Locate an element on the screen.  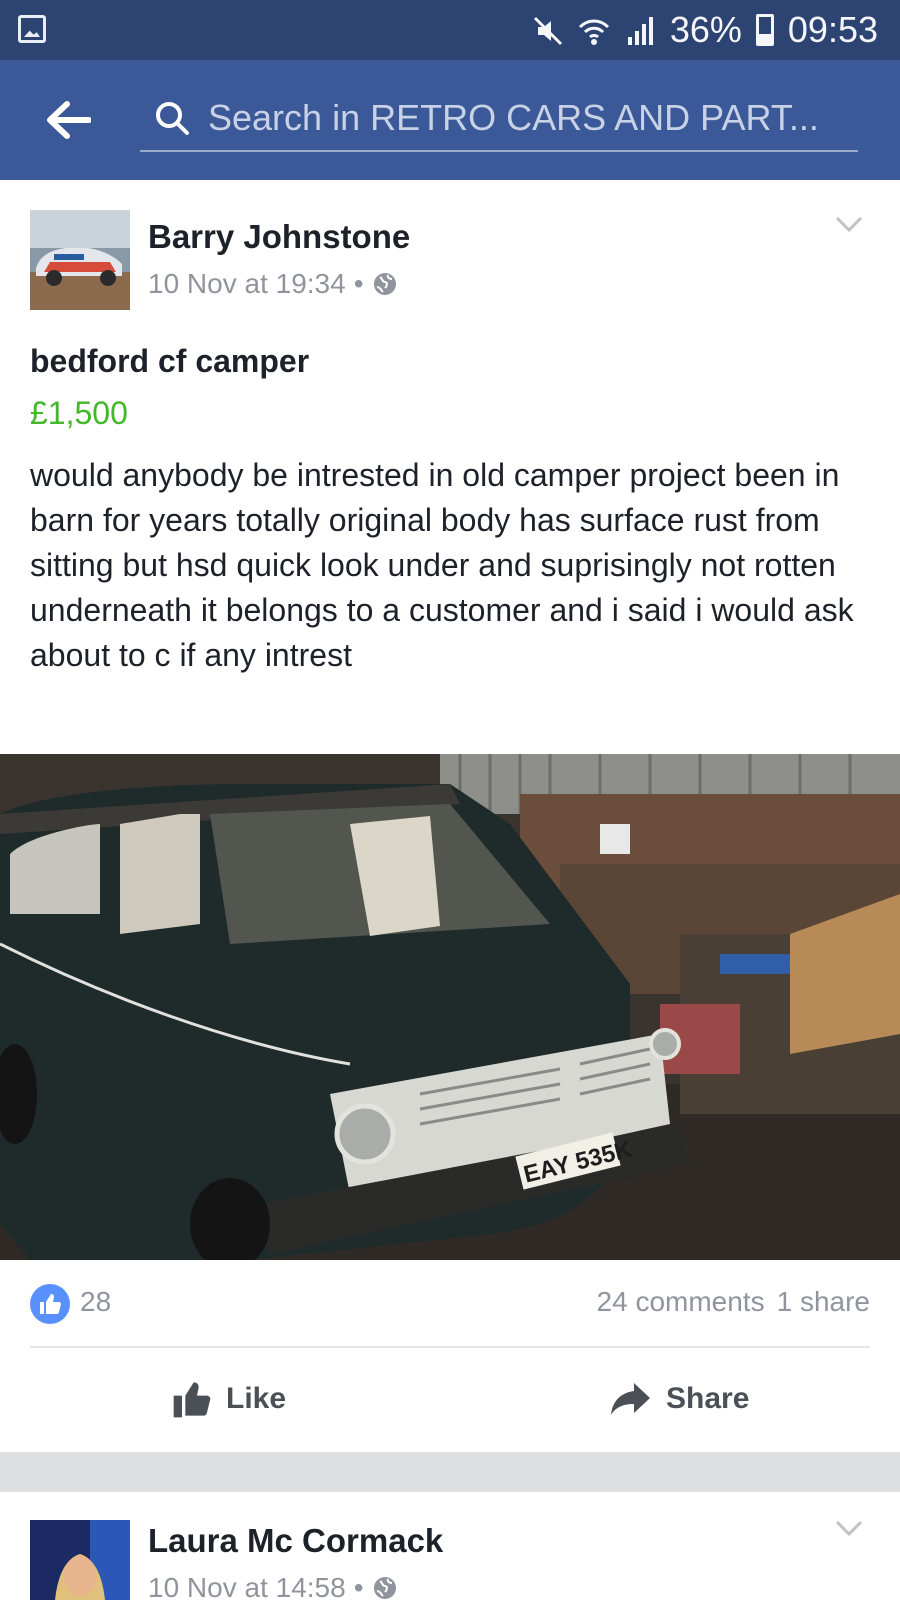
like-button: Like is located at coordinates (229, 1399).